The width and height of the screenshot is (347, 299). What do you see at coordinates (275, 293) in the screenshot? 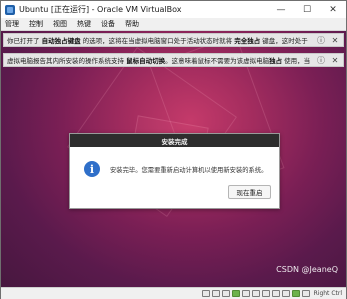
I see `recording-icon` at bounding box center [275, 293].